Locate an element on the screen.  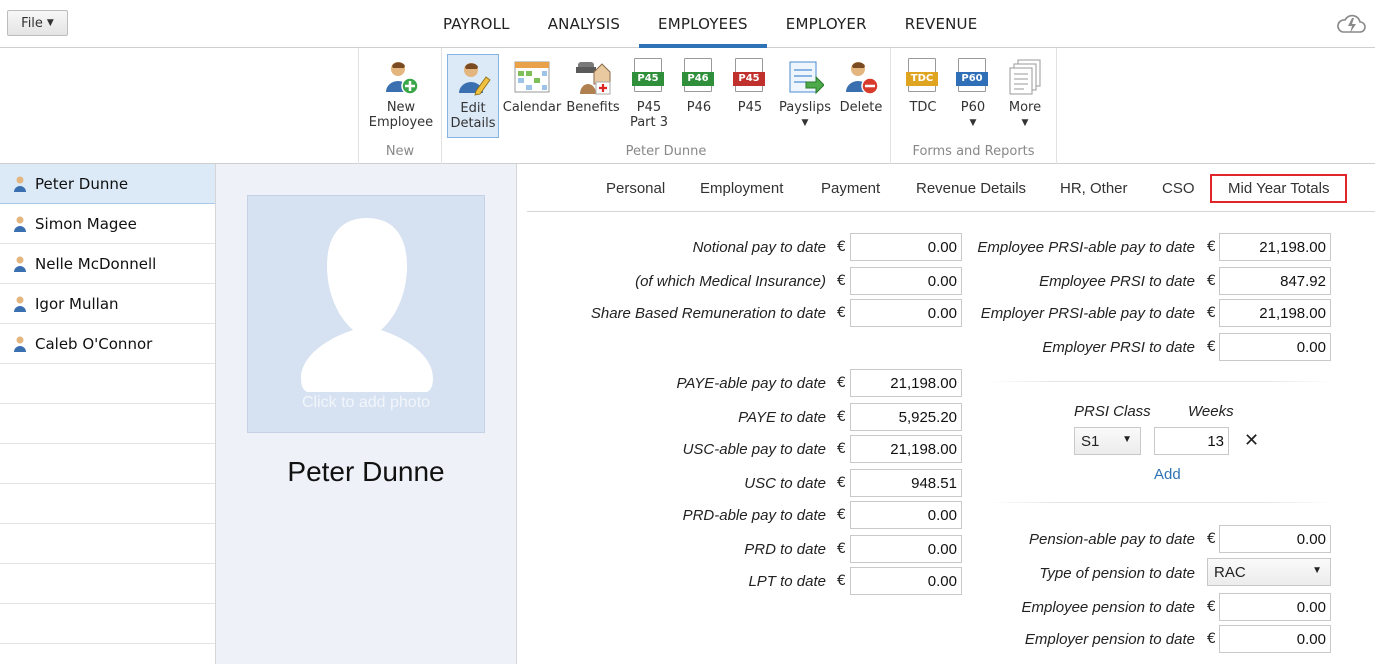
paye-input: 5,925.20 is located at coordinates (906, 417).